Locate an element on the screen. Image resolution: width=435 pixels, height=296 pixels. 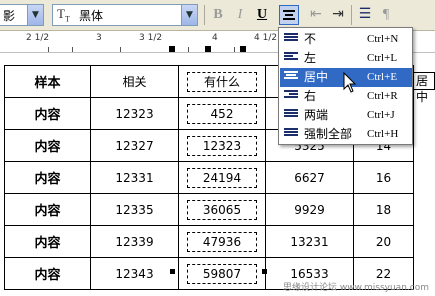
cell-text: 452 is located at coordinates (222, 113).